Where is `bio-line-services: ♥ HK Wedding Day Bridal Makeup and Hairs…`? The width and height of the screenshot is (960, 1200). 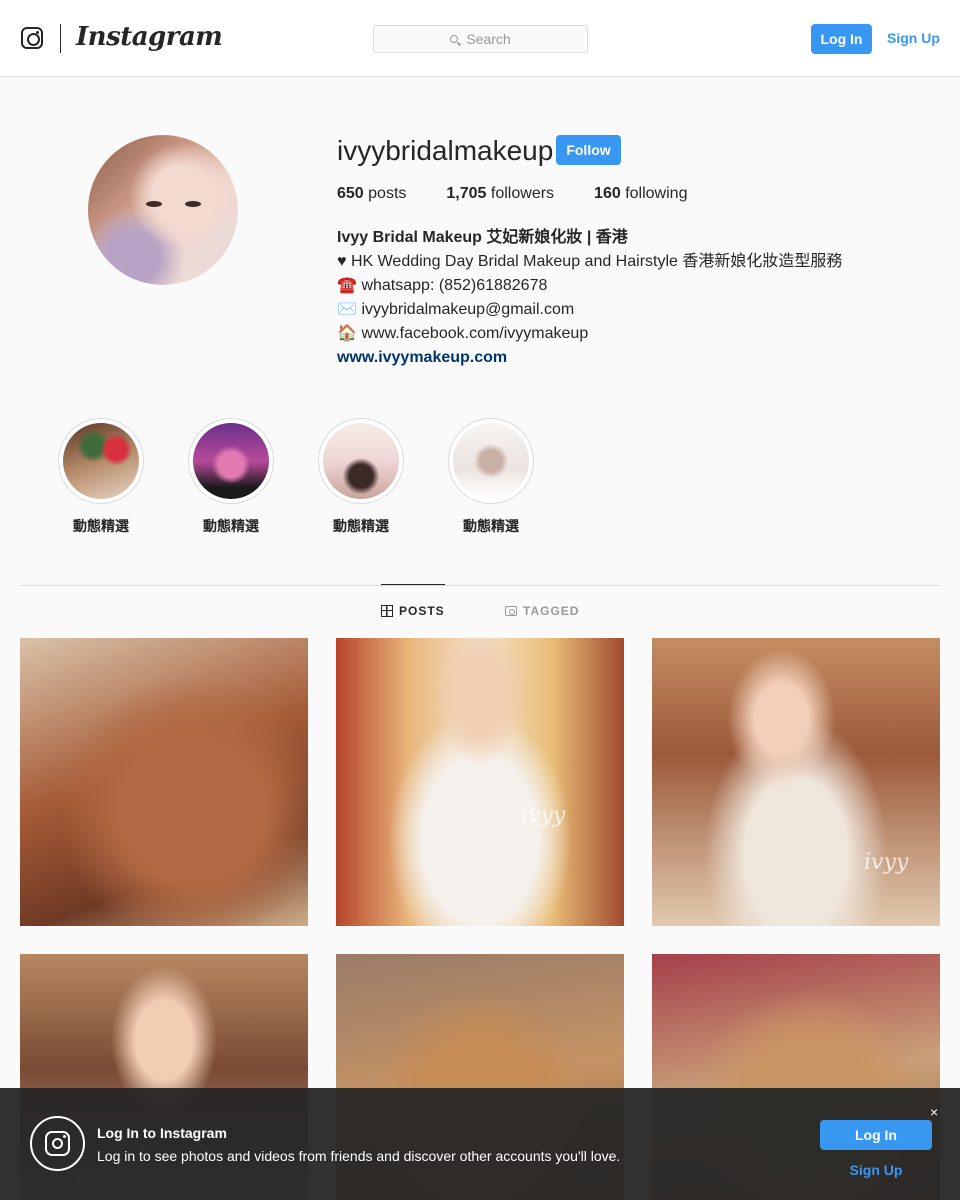 bio-line-services: ♥ HK Wedding Day Bridal Makeup and Hairs… is located at coordinates (590, 261).